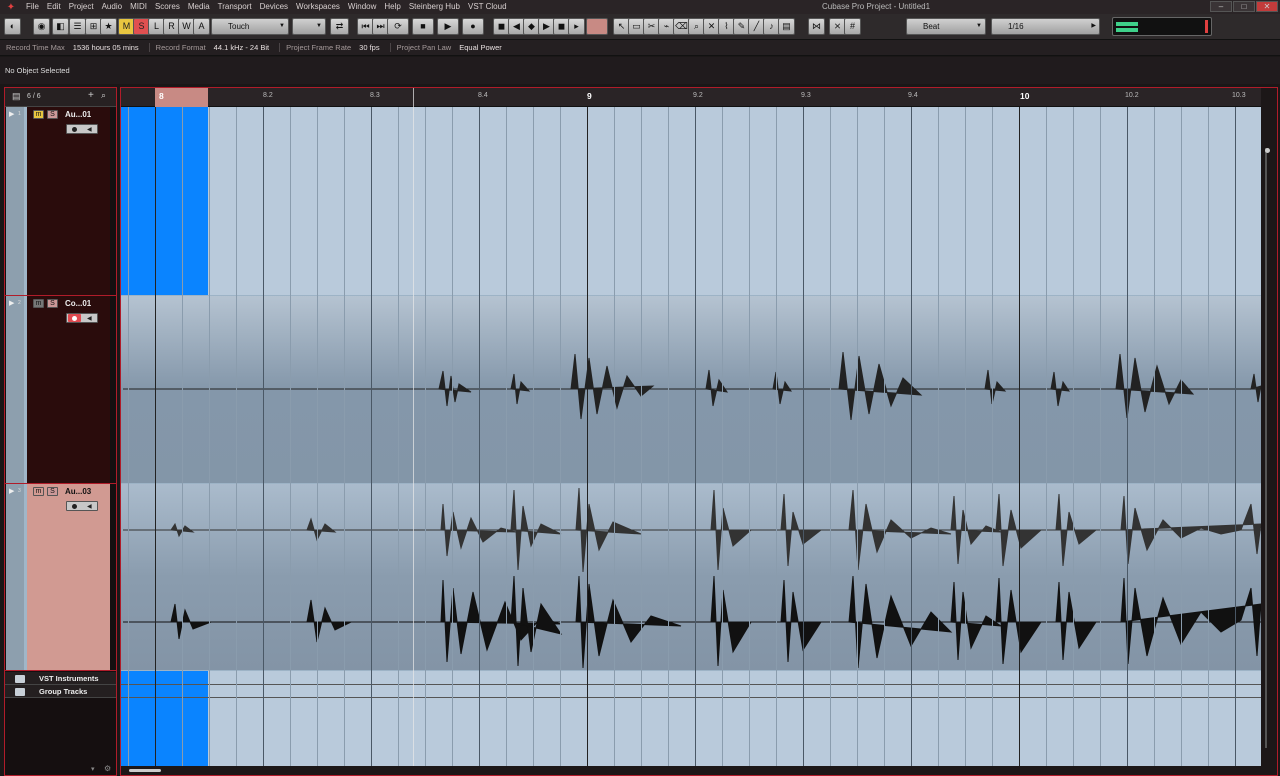  I want to click on close-button: ✕, so click(1267, 6).